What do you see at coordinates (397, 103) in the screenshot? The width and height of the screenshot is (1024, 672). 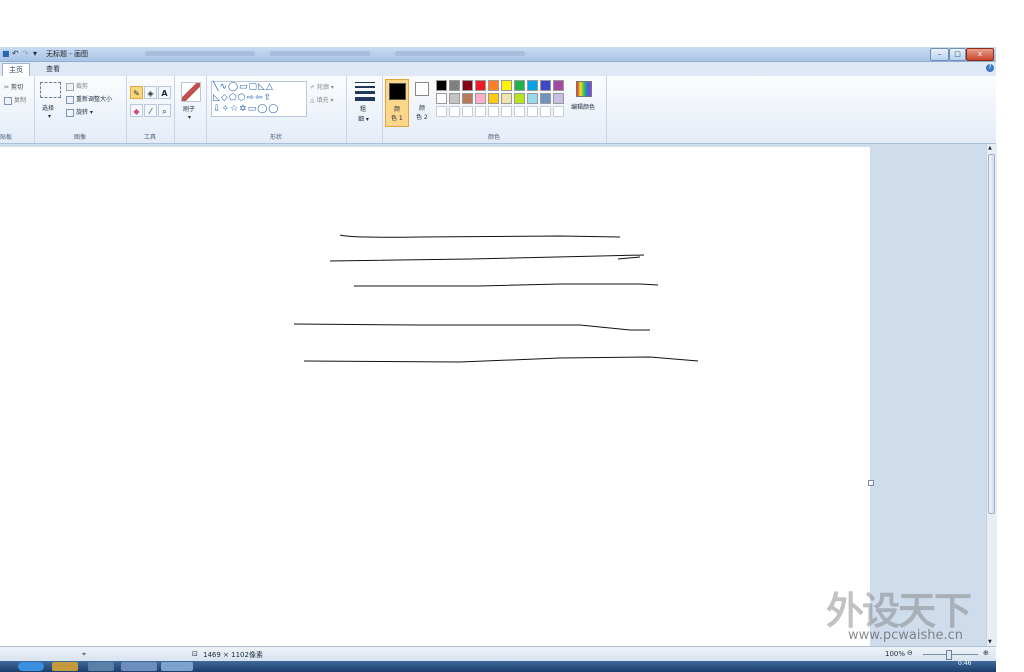 I see `color1-button: 颜 色 1` at bounding box center [397, 103].